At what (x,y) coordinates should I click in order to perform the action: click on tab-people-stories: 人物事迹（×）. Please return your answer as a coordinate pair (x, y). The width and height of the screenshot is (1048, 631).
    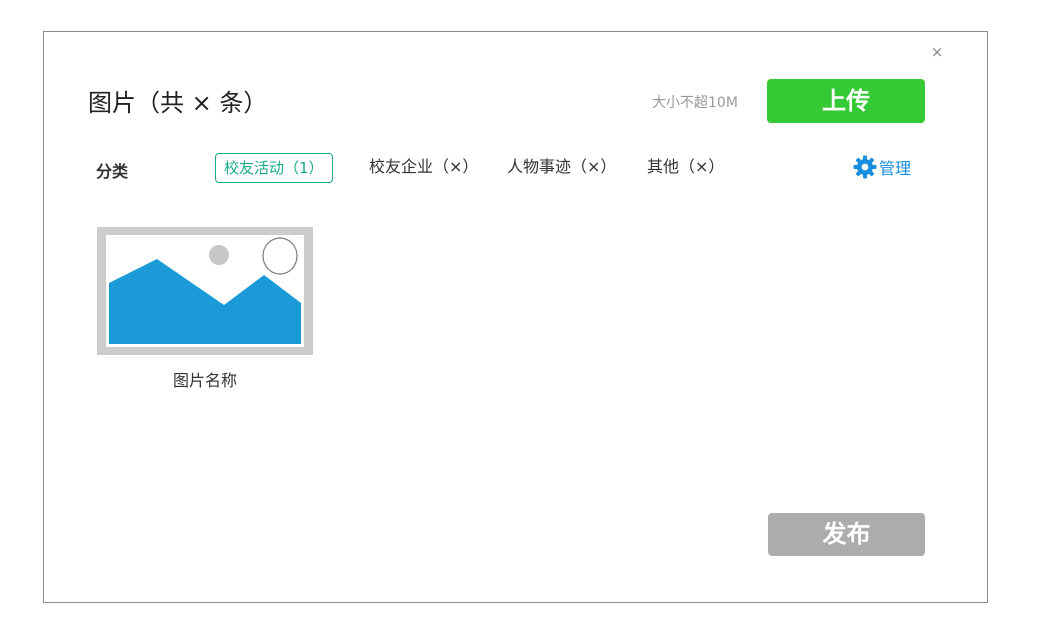
    Looking at the image, I should click on (561, 168).